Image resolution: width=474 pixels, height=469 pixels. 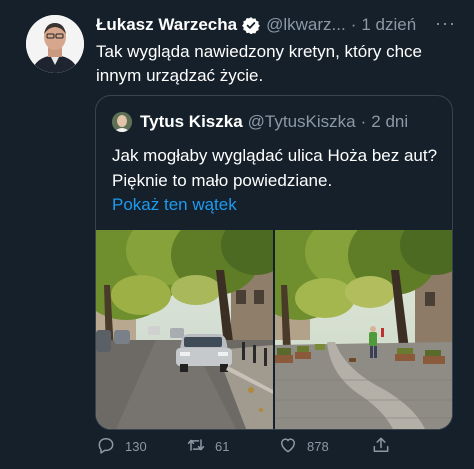 What do you see at coordinates (174, 205) in the screenshot?
I see `show-thread-link: Pokaż ten wątek` at bounding box center [174, 205].